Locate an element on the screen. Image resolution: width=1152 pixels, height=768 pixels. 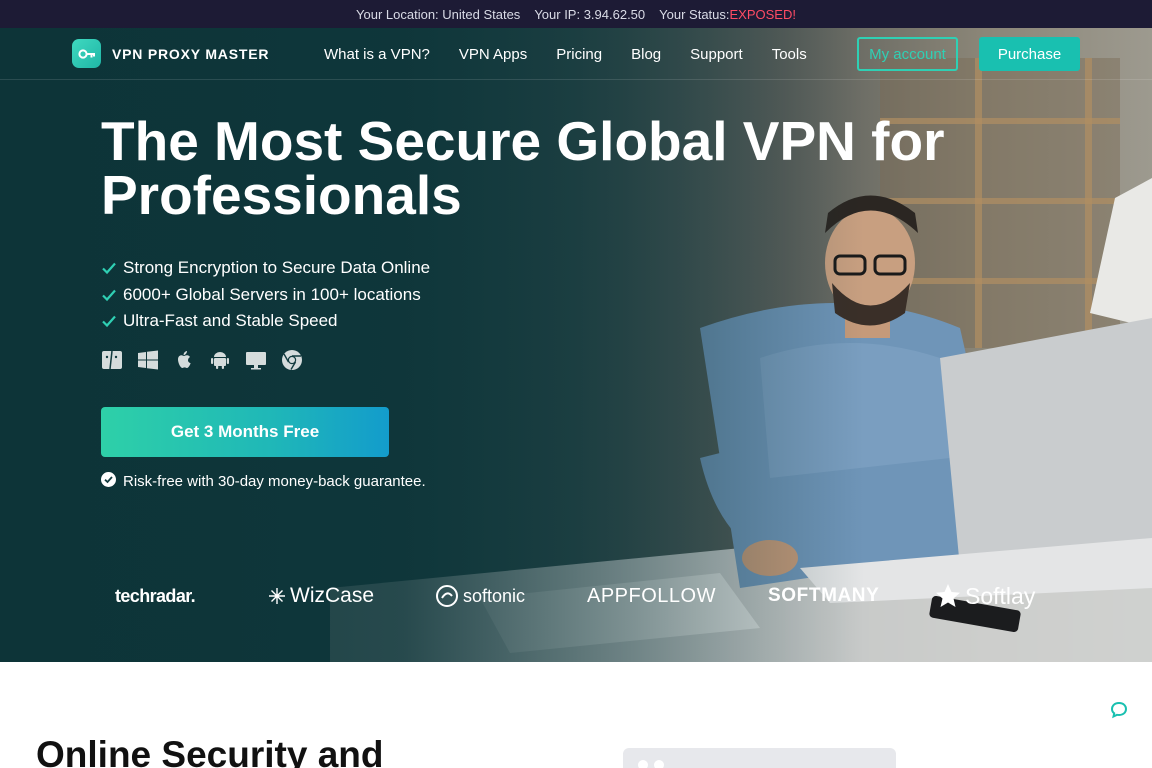
apple-icon is located at coordinates (184, 360).